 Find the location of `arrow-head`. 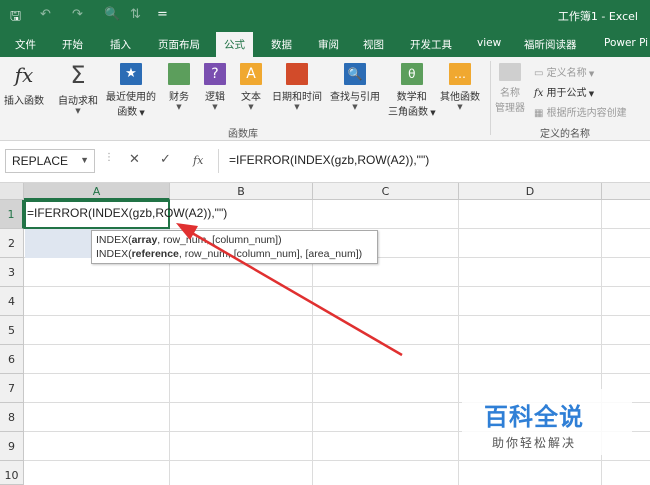

arrow-head is located at coordinates (187, 231).